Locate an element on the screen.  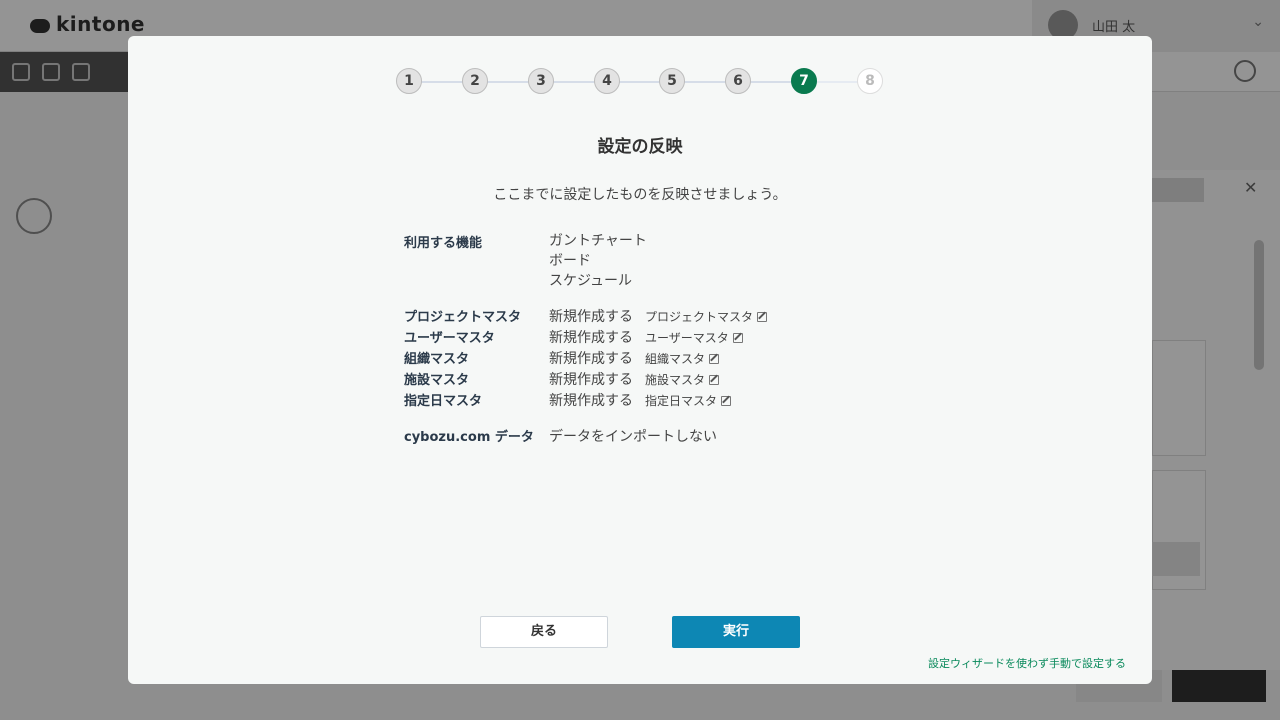
step-1: 1 is located at coordinates (409, 81).